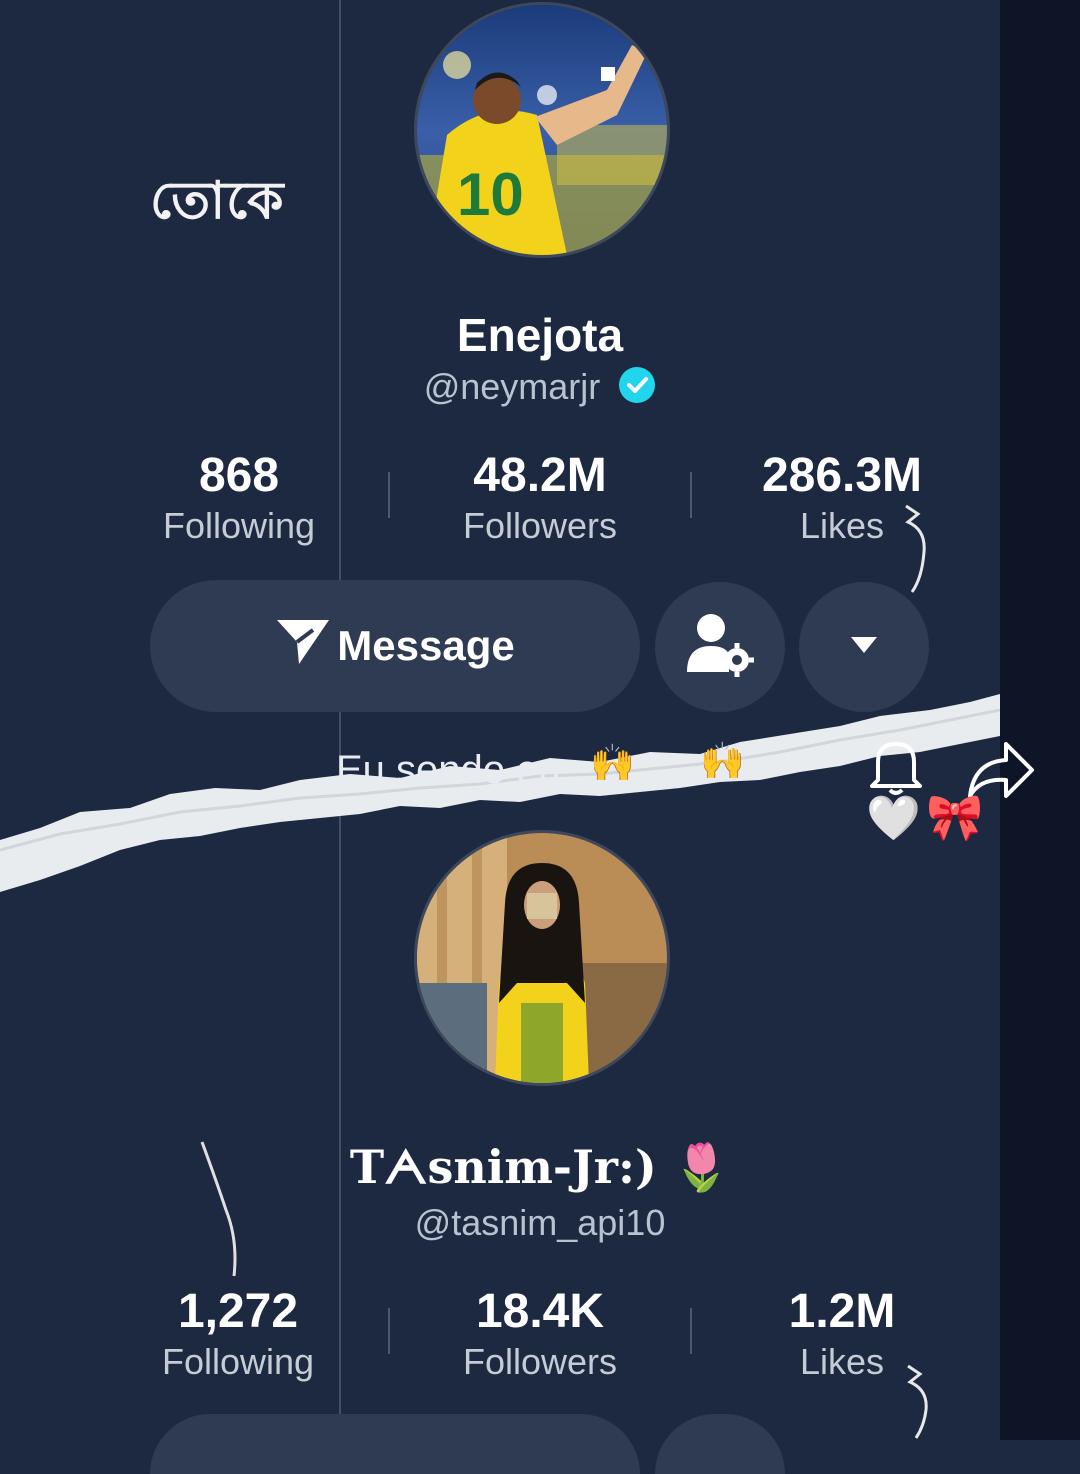  Describe the element at coordinates (542, 958) in the screenshot. I see `profile2-avatar` at that location.